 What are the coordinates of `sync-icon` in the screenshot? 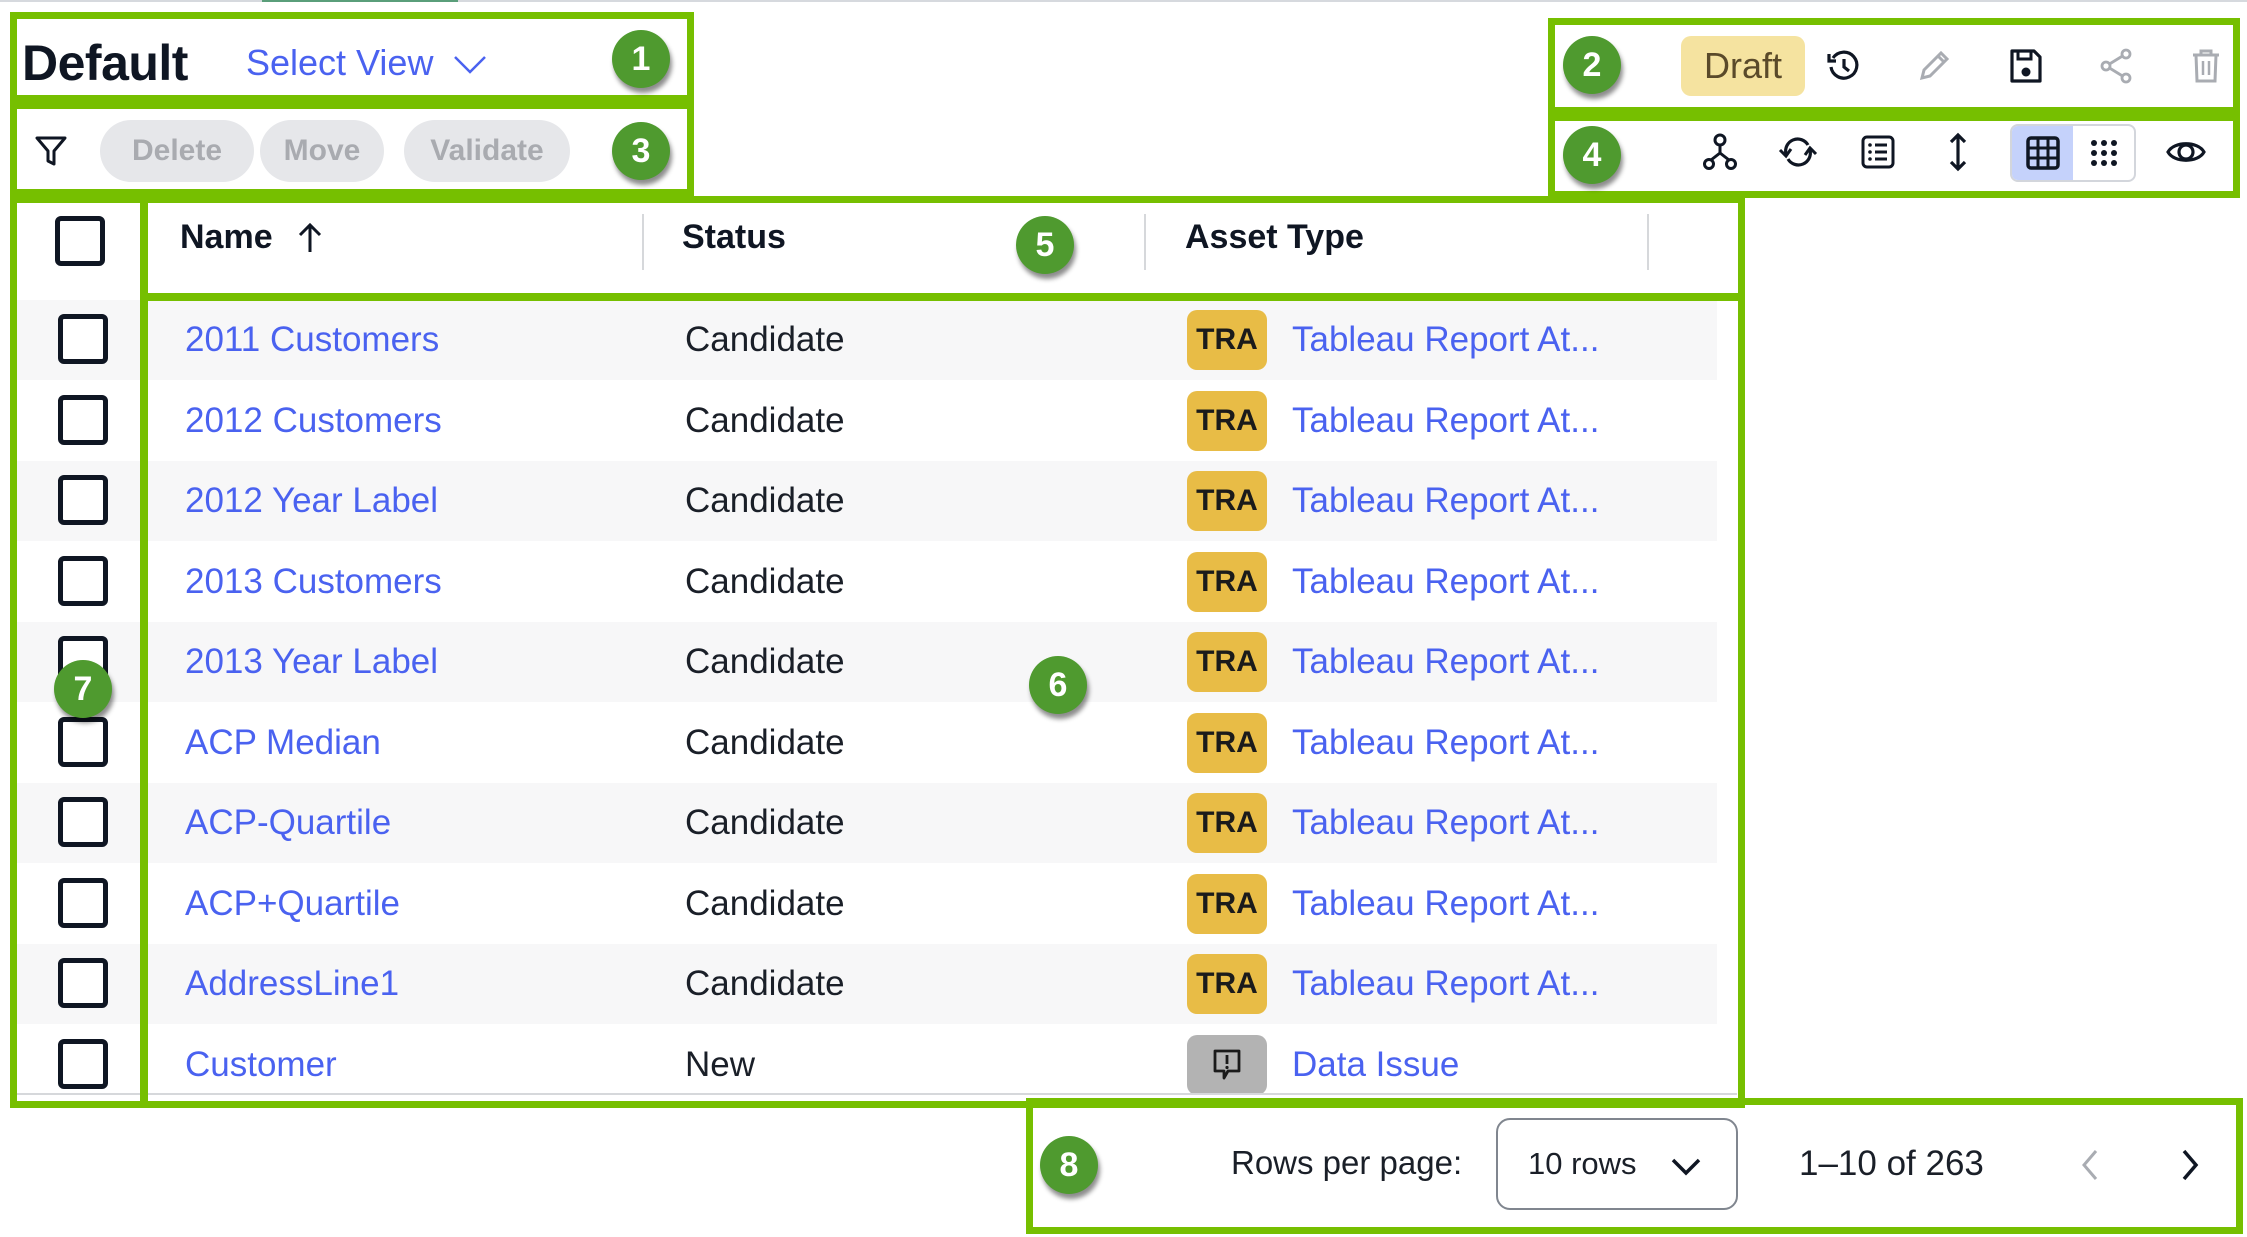 It's located at (1798, 152).